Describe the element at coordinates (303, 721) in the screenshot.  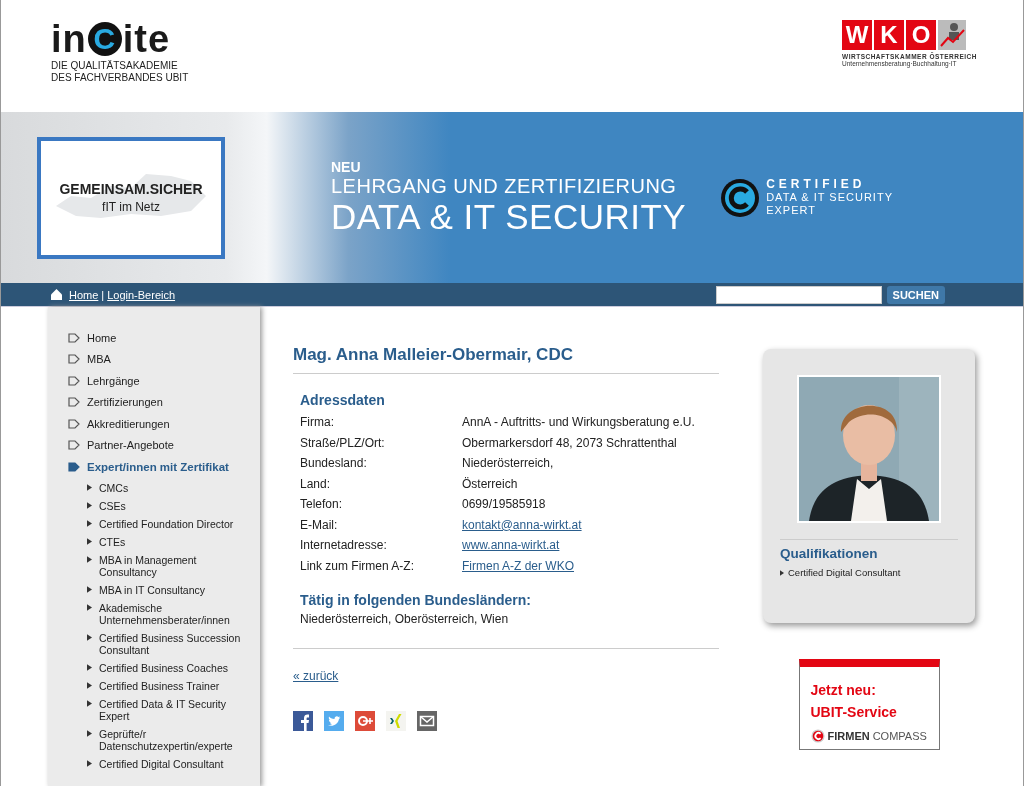
I see `facebook-icon` at that location.